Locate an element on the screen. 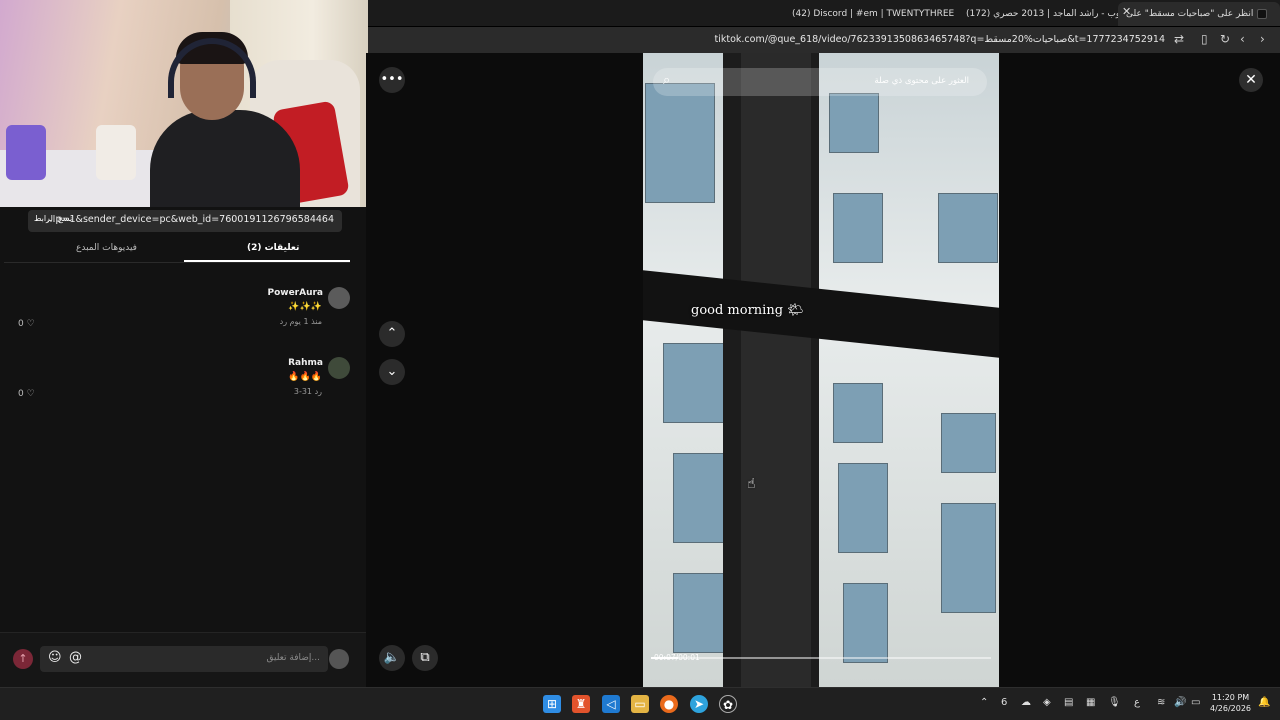 This screenshot has height=720, width=1280. comment-text: 🔥🔥🔥 is located at coordinates (305, 377).